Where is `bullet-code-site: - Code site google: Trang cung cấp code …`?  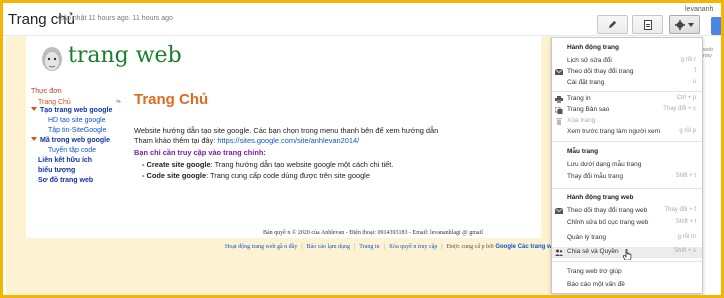
bullet-code-site: - Code site google: Trang cung cấp code … is located at coordinates (256, 175).